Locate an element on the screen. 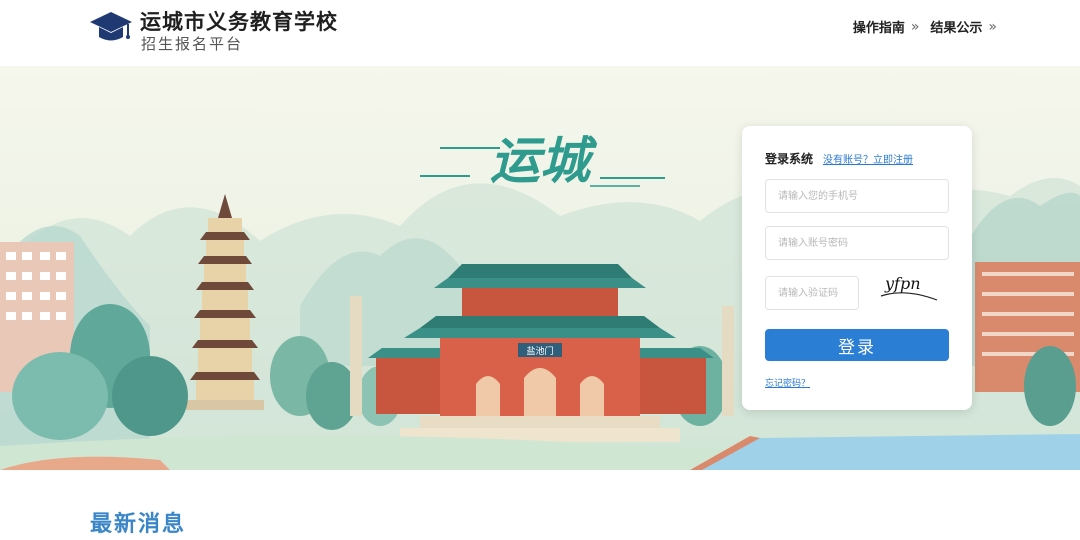 This screenshot has width=1080, height=540. news-section-title: 最新消息 is located at coordinates (138, 524).